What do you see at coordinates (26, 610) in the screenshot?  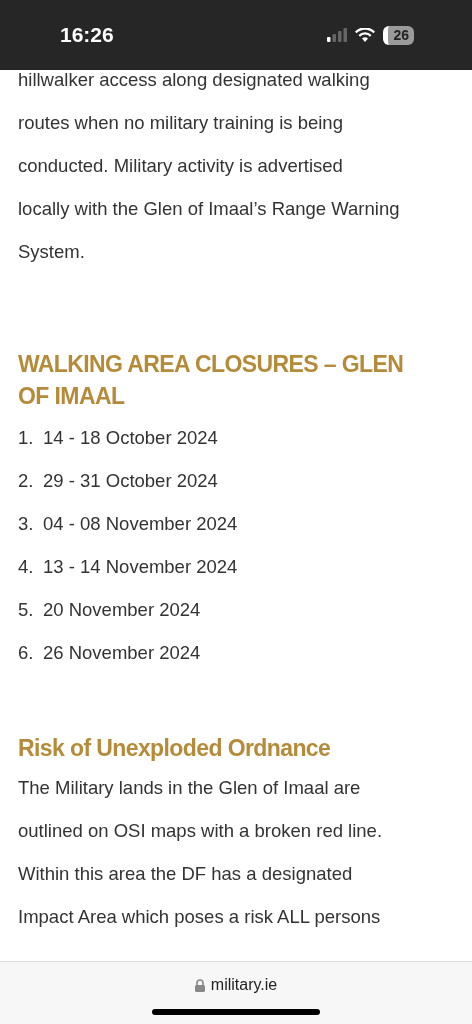 I see `list-number: 5.` at bounding box center [26, 610].